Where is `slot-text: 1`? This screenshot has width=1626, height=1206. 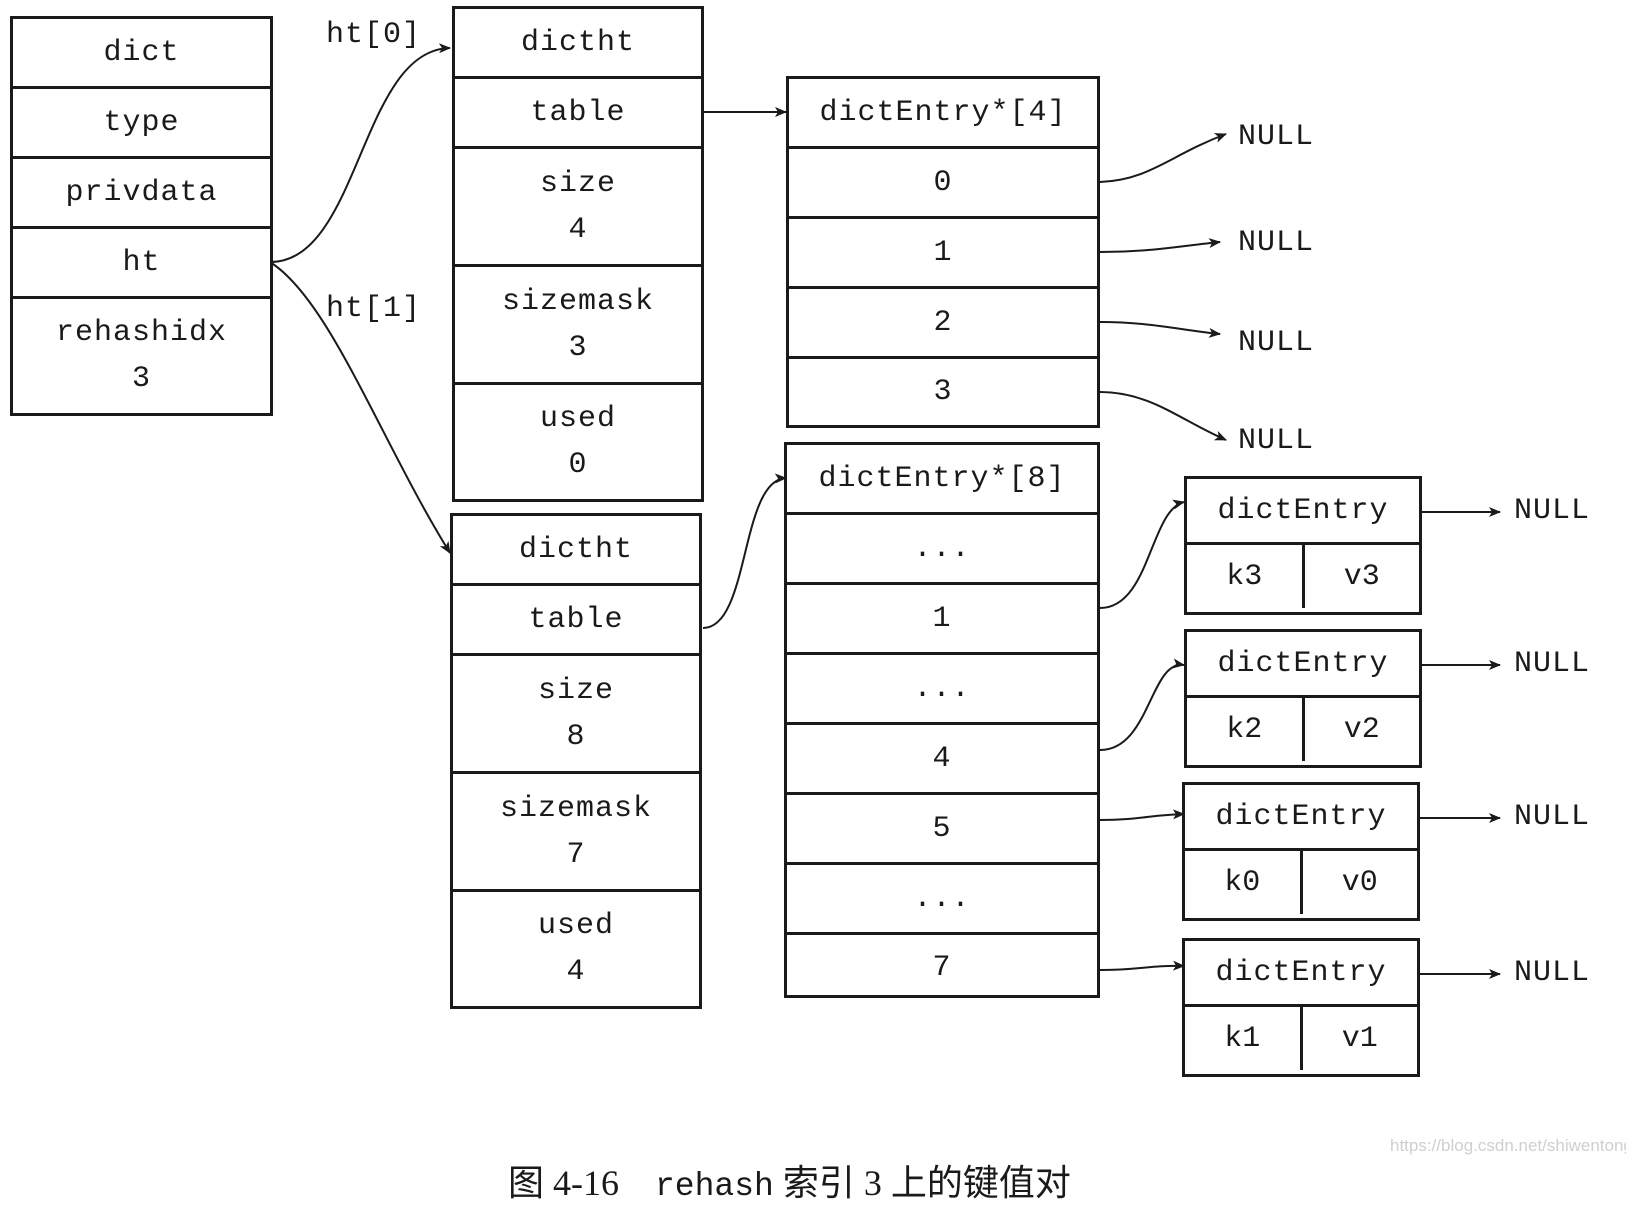
slot-text: 1 is located at coordinates (942, 618).